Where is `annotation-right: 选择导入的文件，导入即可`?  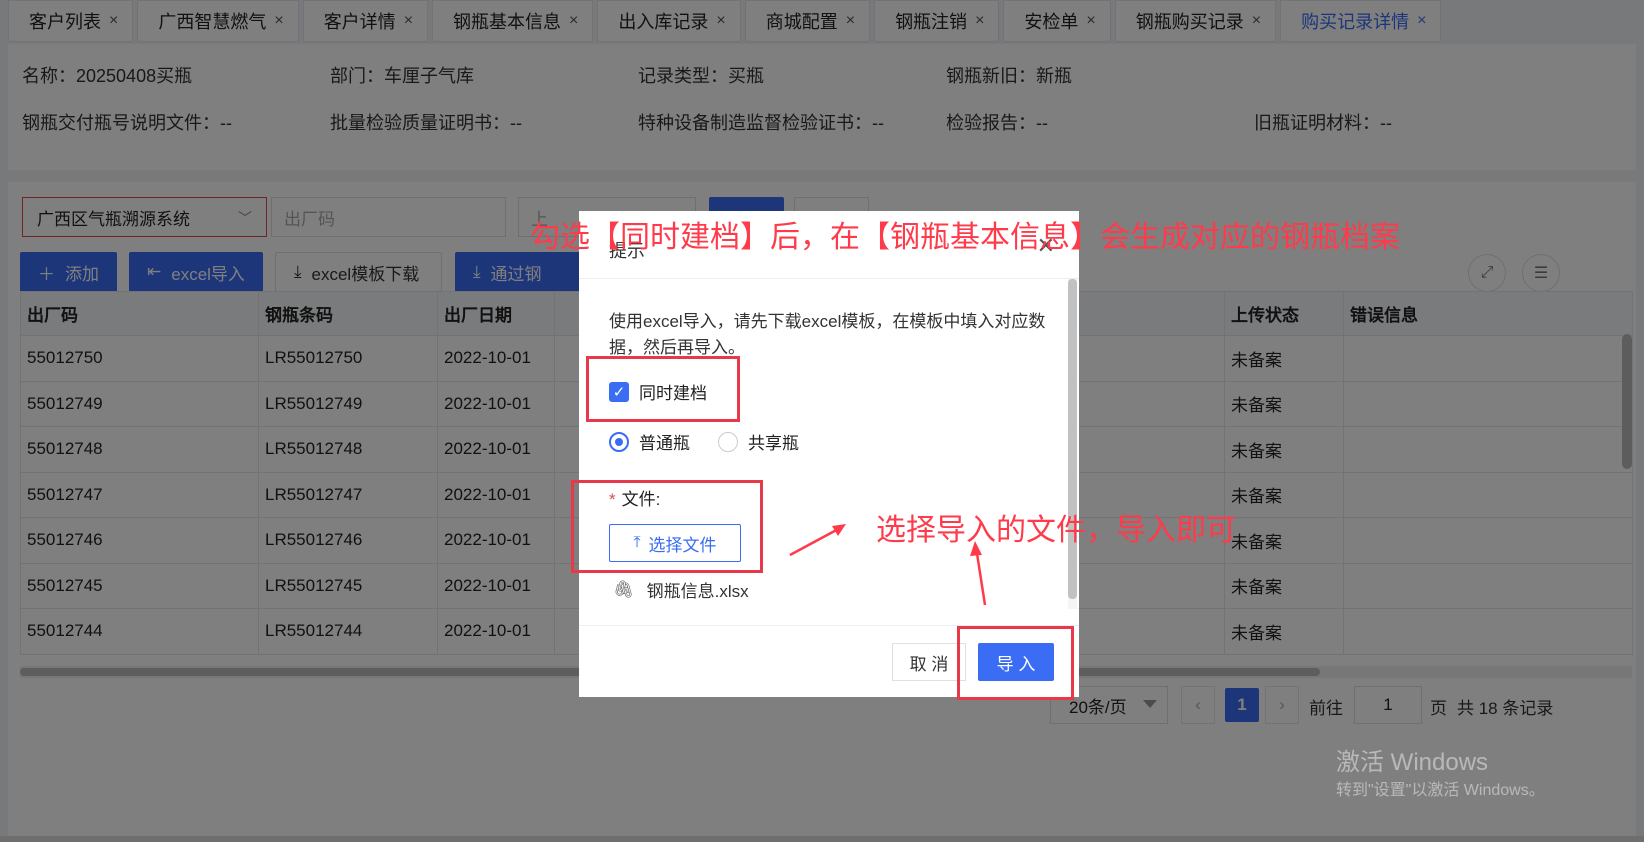
annotation-right: 选择导入的文件，导入即可 is located at coordinates (1056, 530).